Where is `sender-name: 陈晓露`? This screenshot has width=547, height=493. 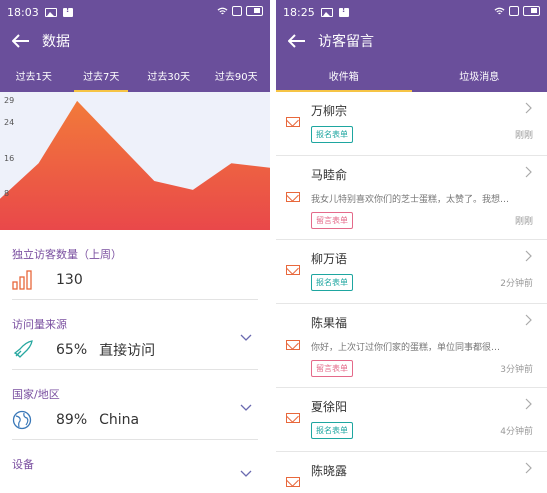
sender-name: 陈晓露 is located at coordinates (329, 471).